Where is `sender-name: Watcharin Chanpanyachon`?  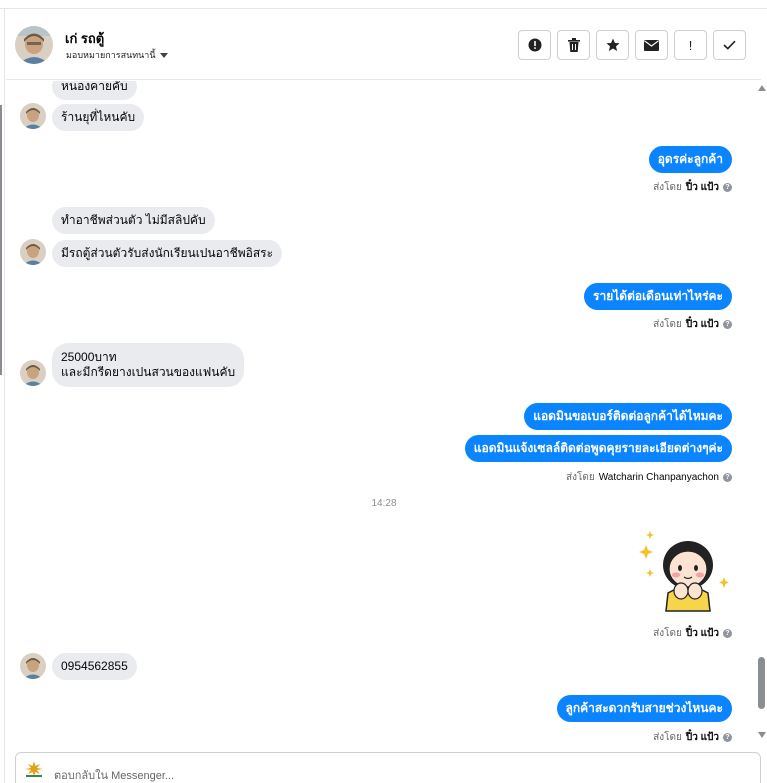 sender-name: Watcharin Chanpanyachon is located at coordinates (658, 477).